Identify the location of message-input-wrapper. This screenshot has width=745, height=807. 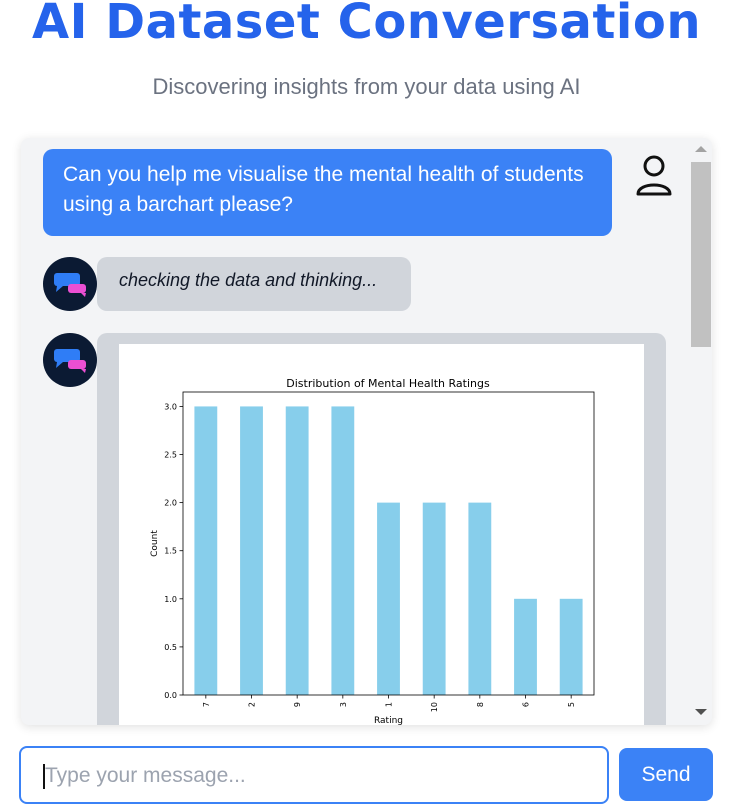
(314, 775).